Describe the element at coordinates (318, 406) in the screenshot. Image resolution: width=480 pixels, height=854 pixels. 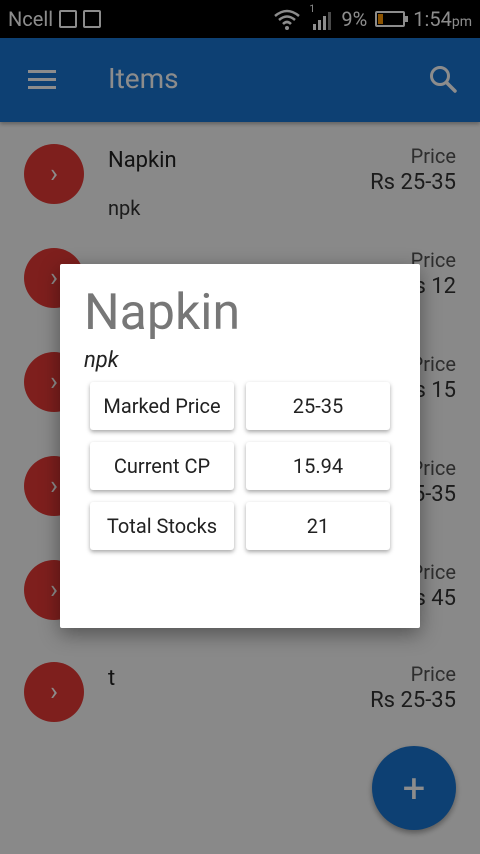
I see `marked-price-value: 25-35` at that location.